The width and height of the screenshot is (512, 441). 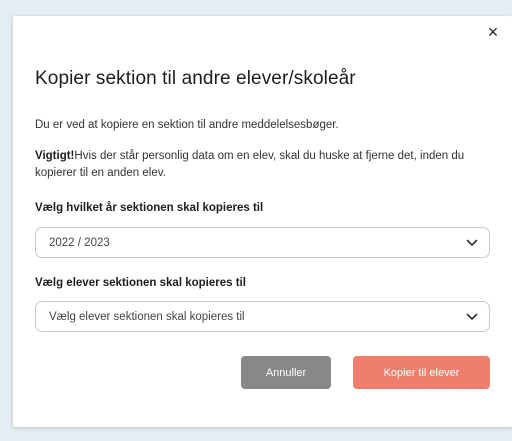 I want to click on students-select: Vælg elever sektionen skal kopieres til, so click(x=262, y=316).